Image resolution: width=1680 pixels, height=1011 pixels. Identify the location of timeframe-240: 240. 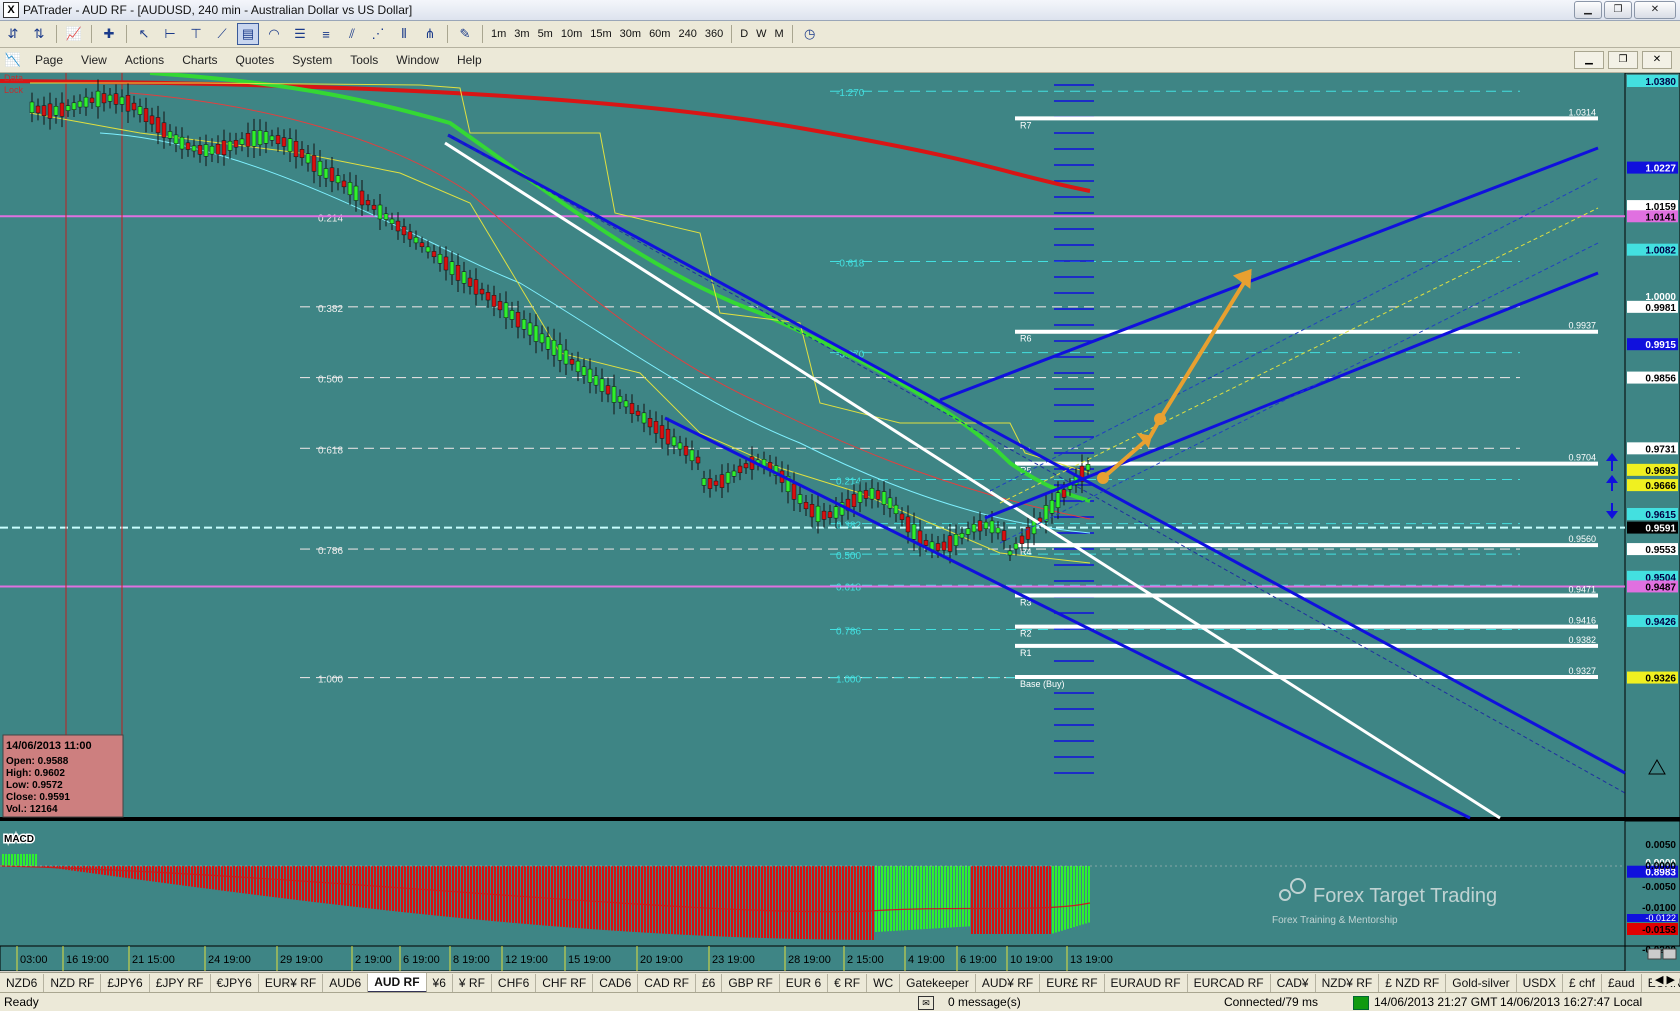
(687, 34).